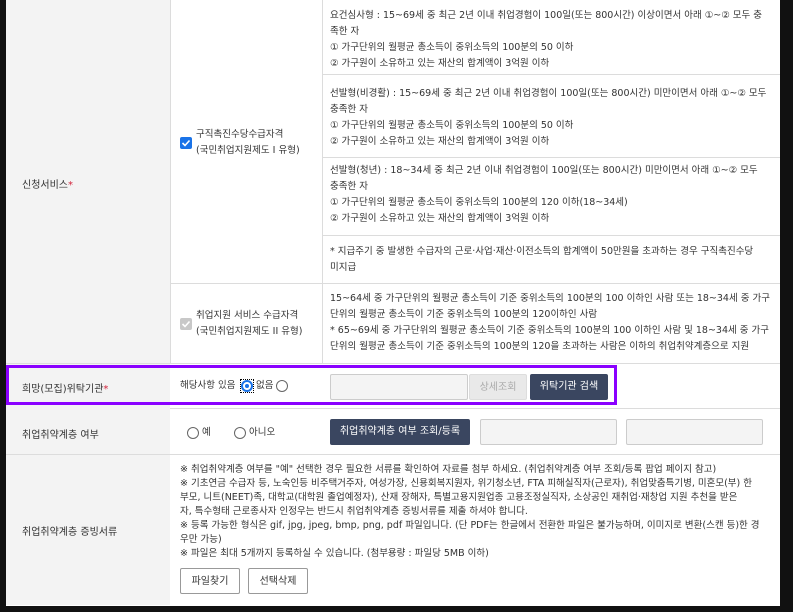 This screenshot has width=793, height=612. Describe the element at coordinates (498, 387) in the screenshot. I see `agency-detail-button: 상세조회` at that location.